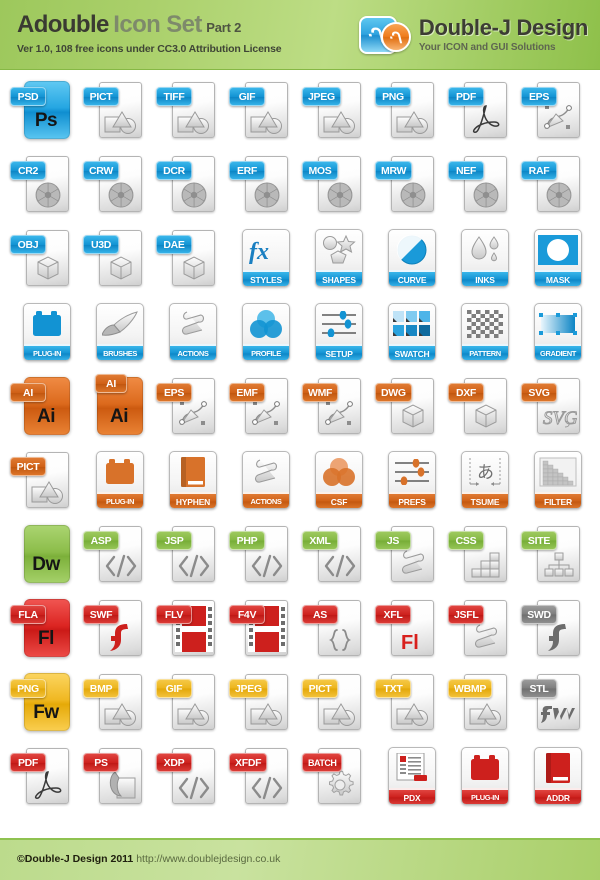 This screenshot has width=600, height=880. I want to click on icon-cell: DXF, so click(482, 409).